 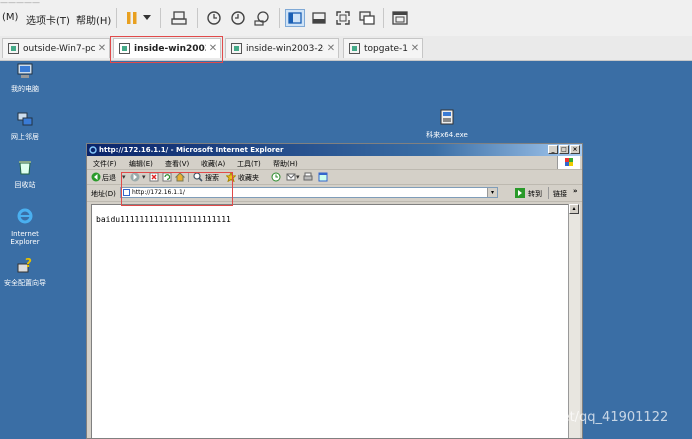 What do you see at coordinates (447, 117) in the screenshot?
I see `exe-icon` at bounding box center [447, 117].